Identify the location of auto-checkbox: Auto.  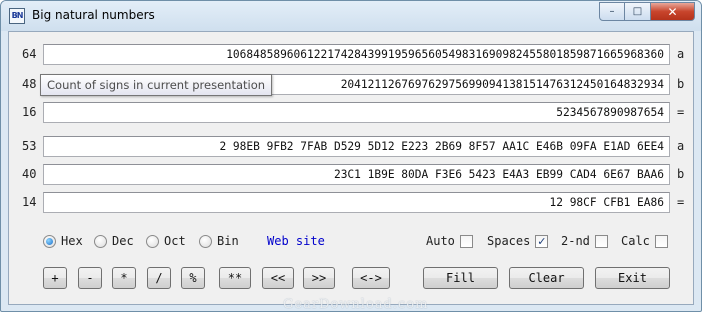
(449, 241).